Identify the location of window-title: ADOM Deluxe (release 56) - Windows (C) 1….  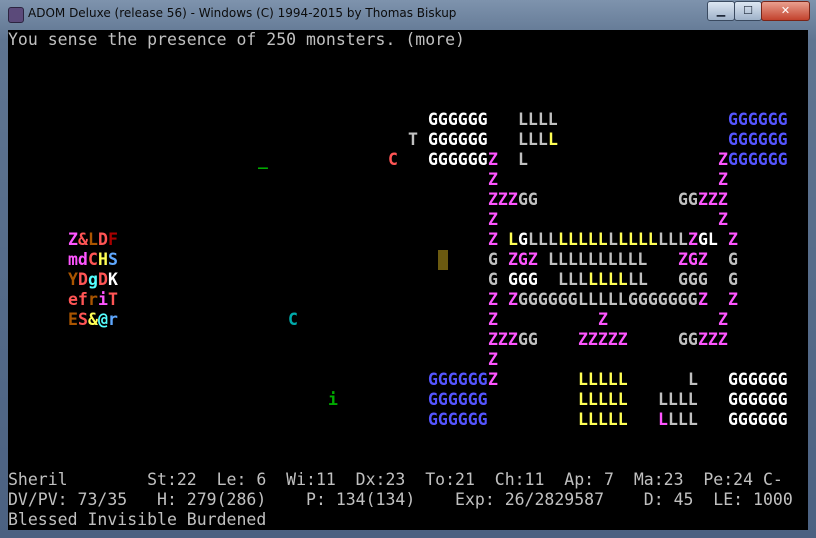
(242, 13).